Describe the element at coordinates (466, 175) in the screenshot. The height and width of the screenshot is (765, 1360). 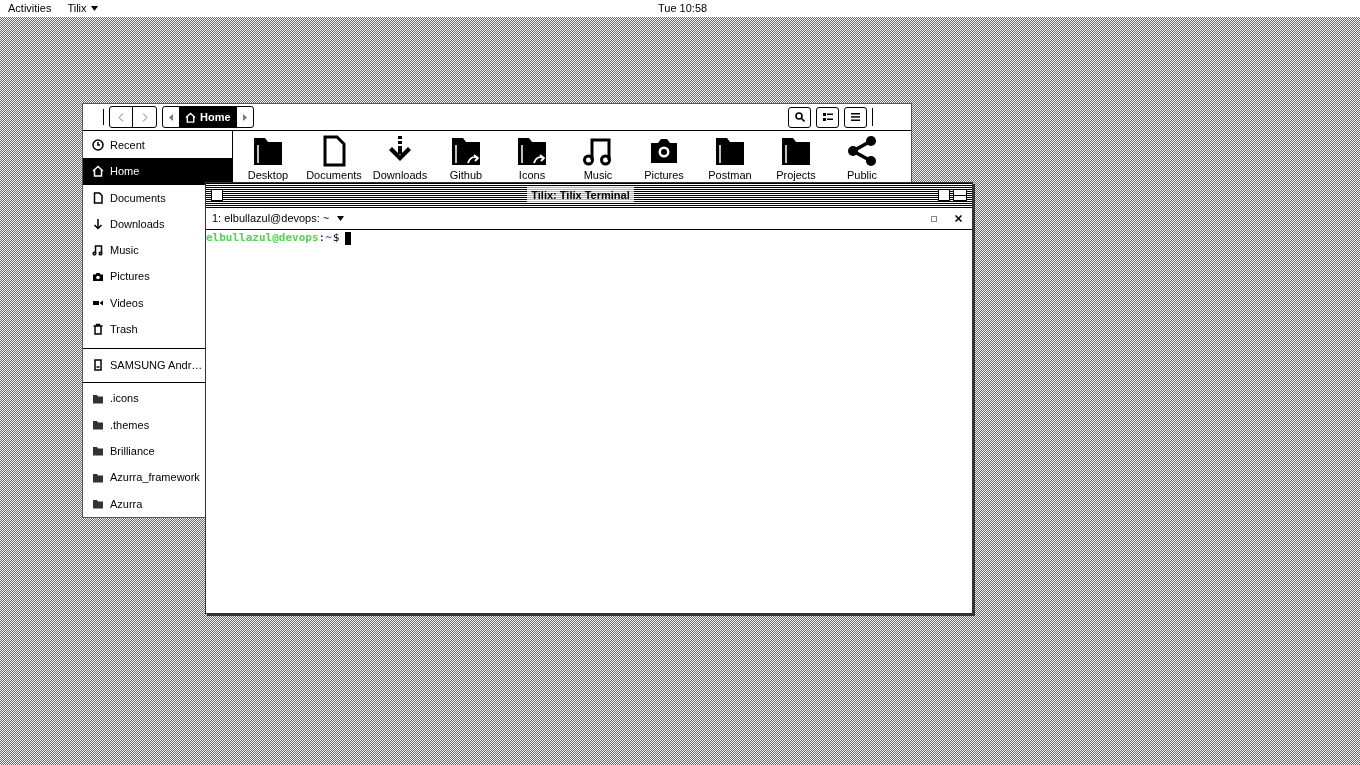
I see `folder-label: Github` at that location.